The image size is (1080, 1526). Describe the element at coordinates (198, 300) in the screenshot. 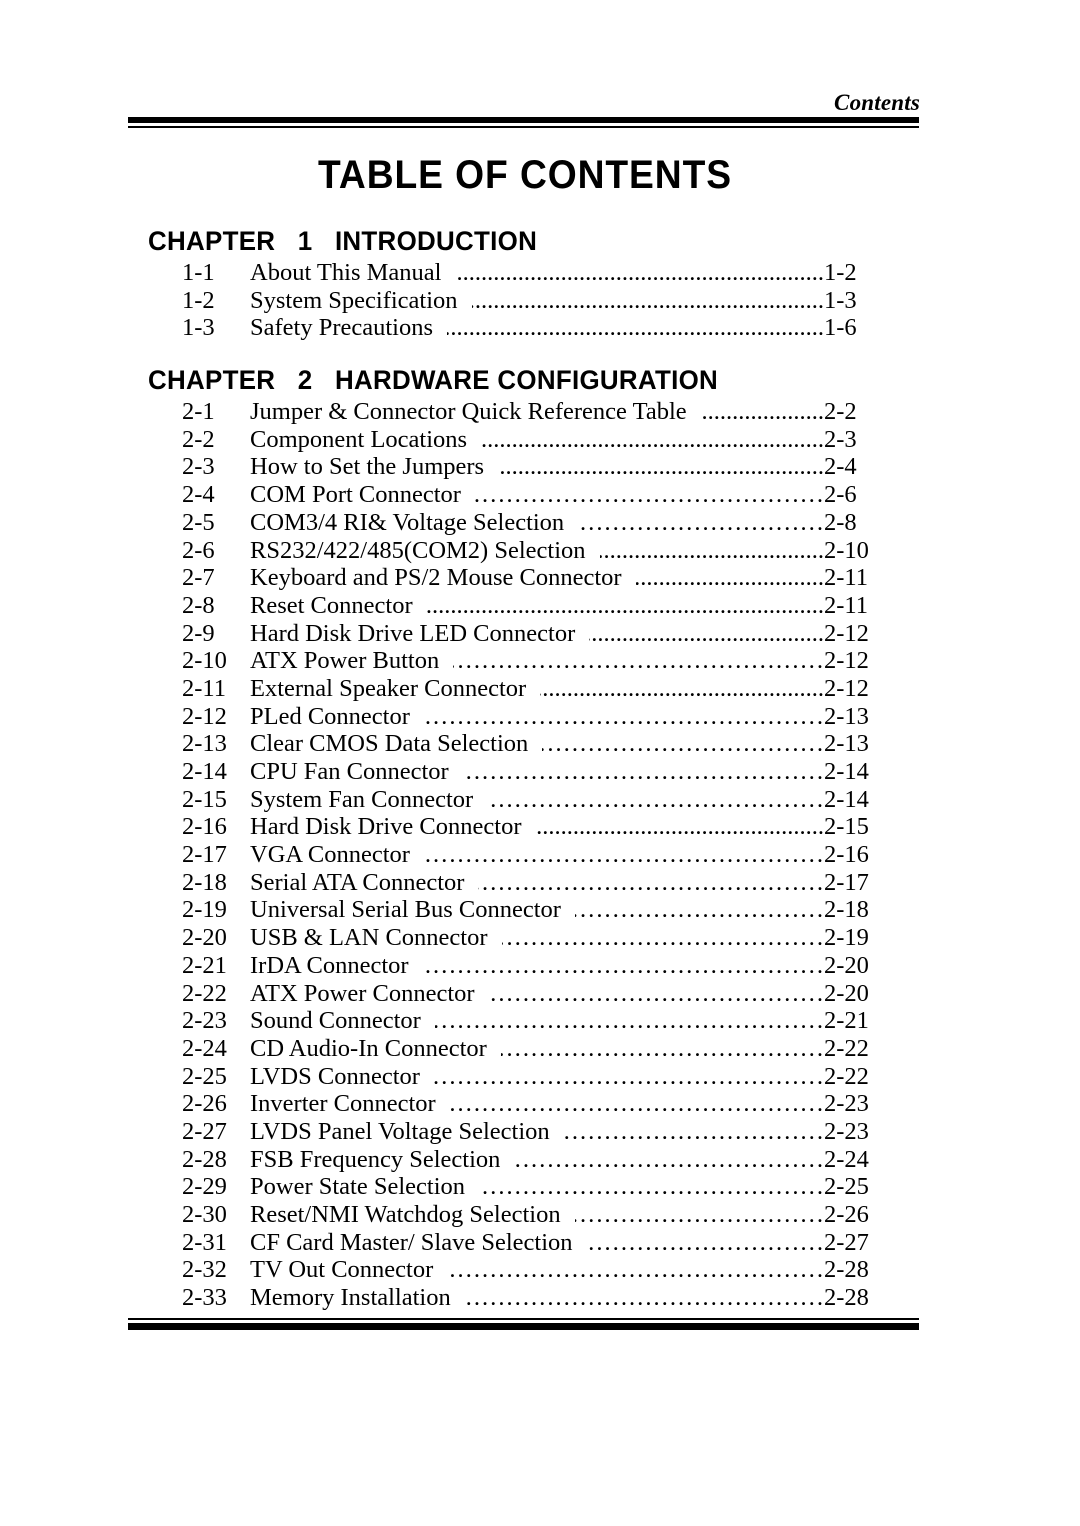

I see `toc-entry-number: 1-2` at that location.